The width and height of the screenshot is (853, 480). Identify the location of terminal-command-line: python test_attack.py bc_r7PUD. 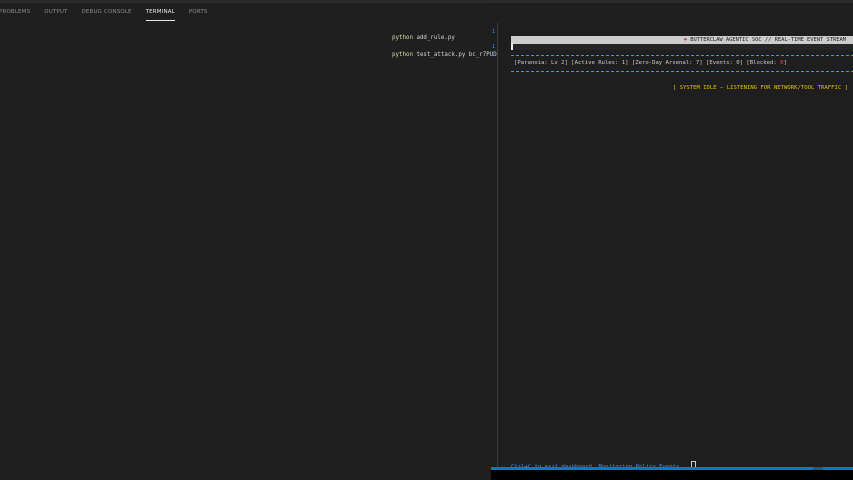
(444, 55).